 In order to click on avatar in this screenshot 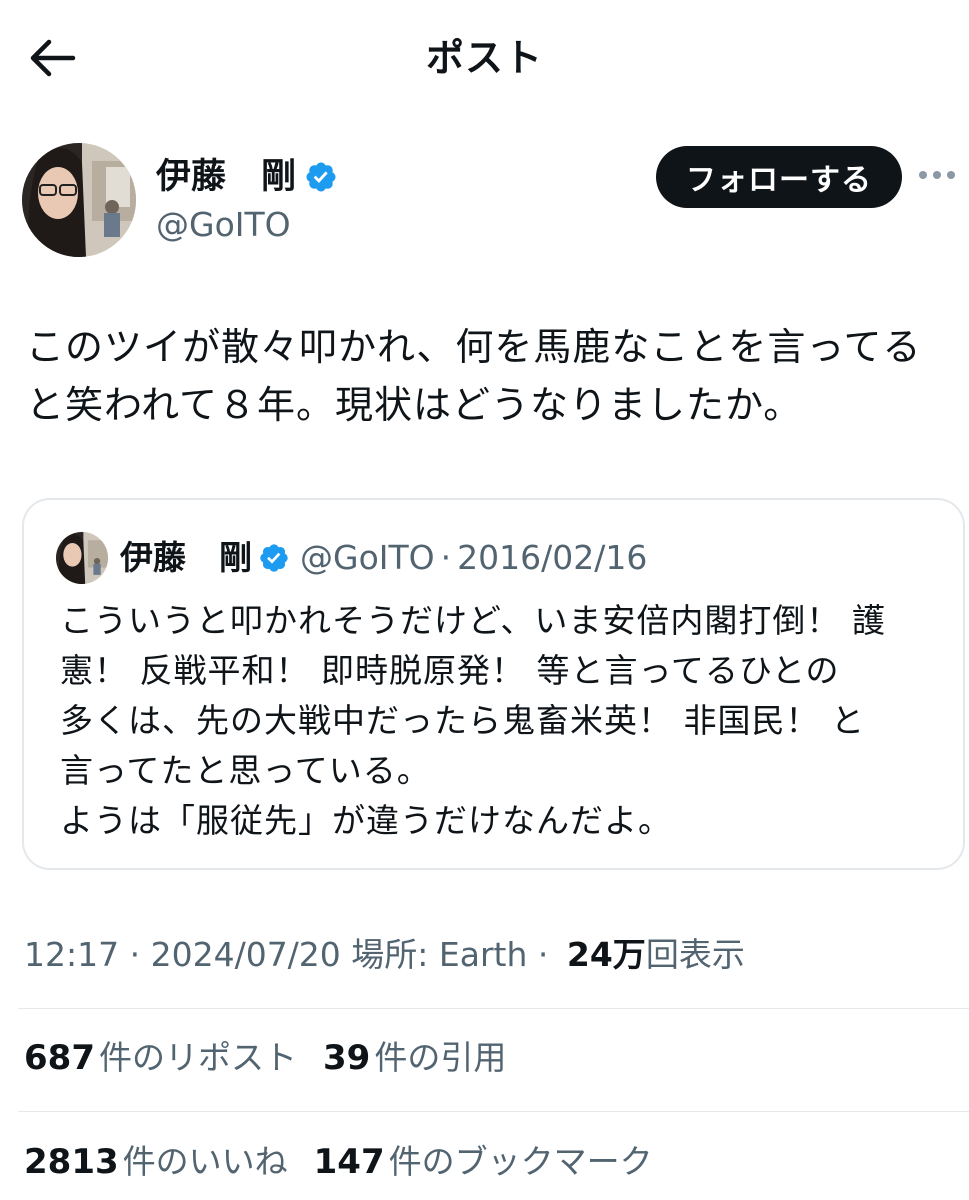, I will do `click(79, 200)`.